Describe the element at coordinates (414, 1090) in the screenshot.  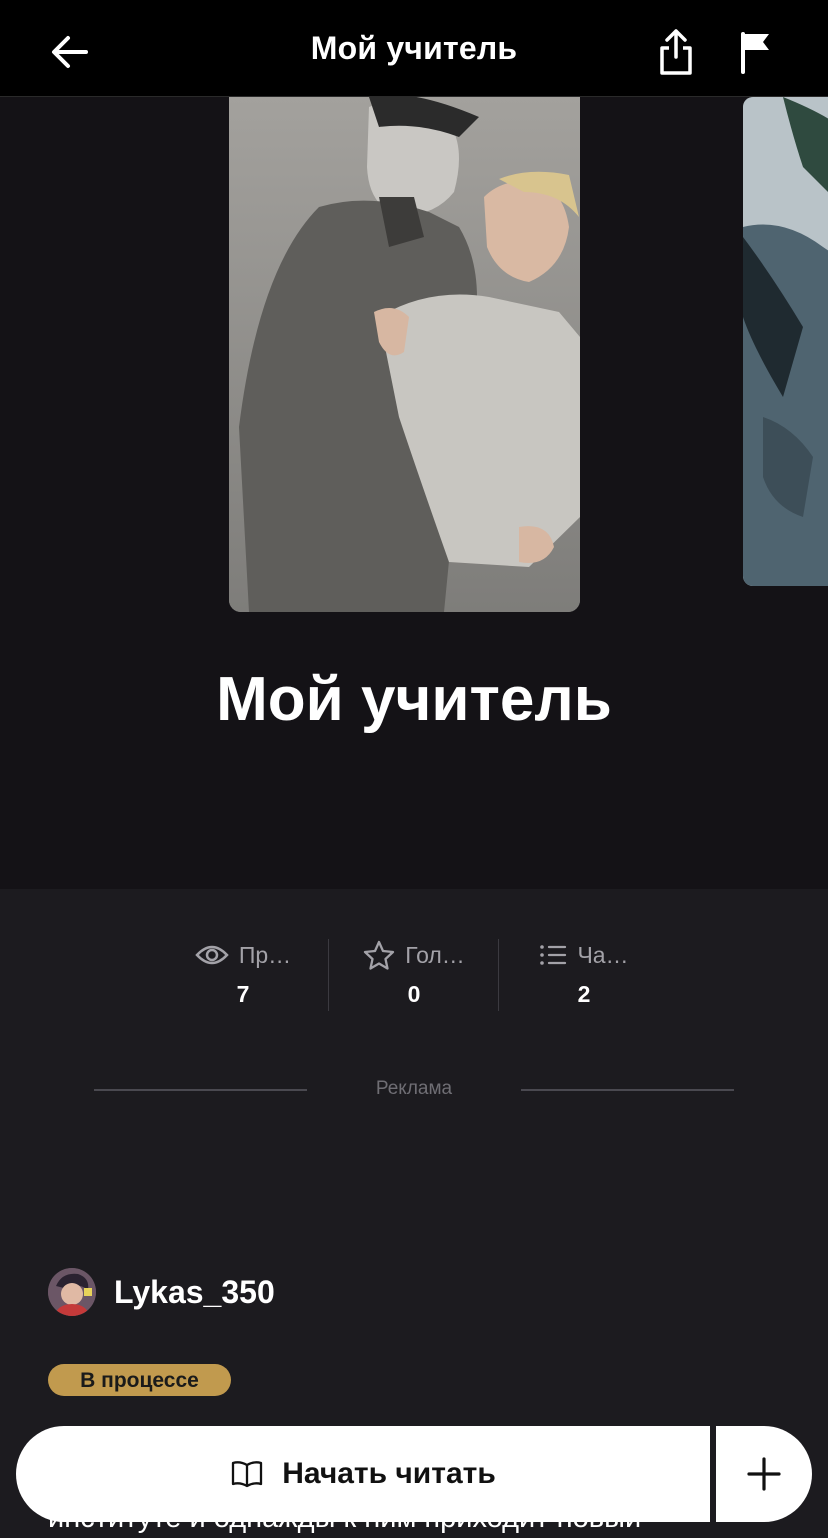
I see `ad-divider: Реклама` at that location.